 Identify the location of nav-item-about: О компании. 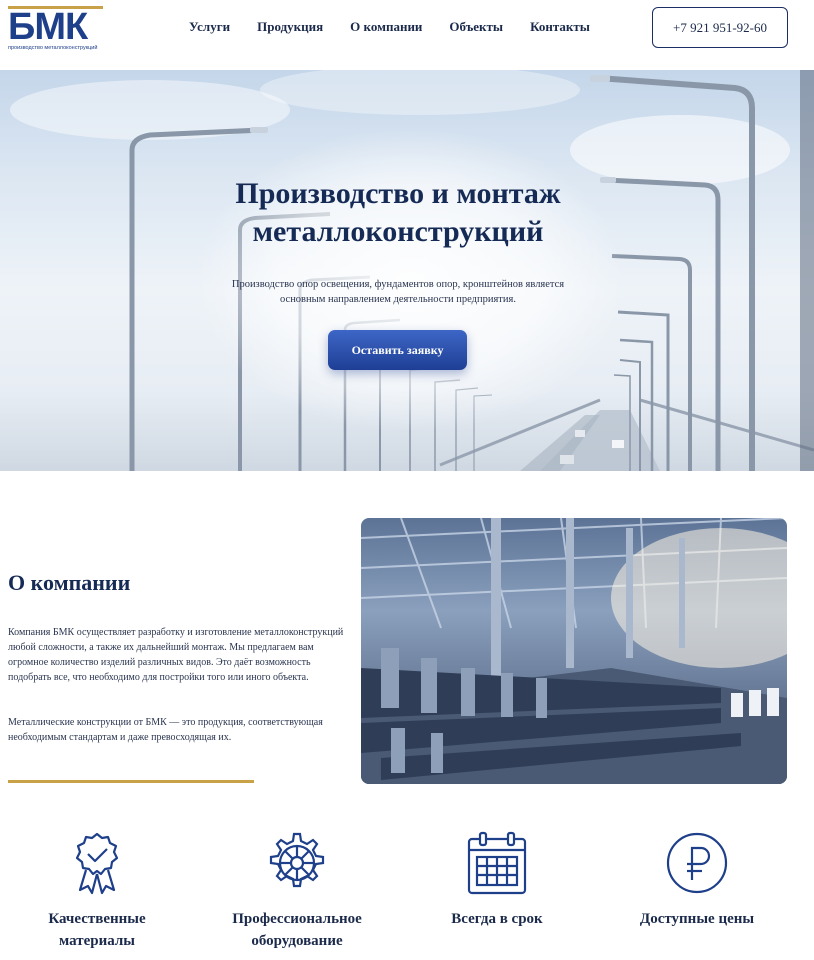
(386, 27).